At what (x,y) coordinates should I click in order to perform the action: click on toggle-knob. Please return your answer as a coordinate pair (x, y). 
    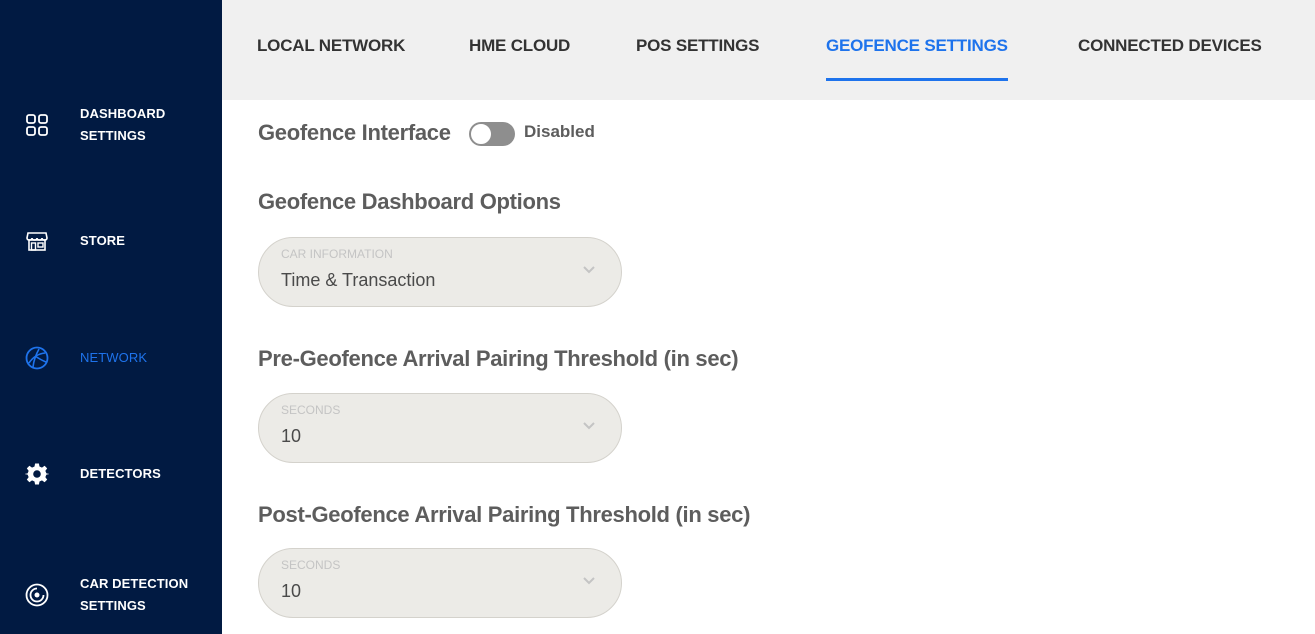
    Looking at the image, I should click on (481, 134).